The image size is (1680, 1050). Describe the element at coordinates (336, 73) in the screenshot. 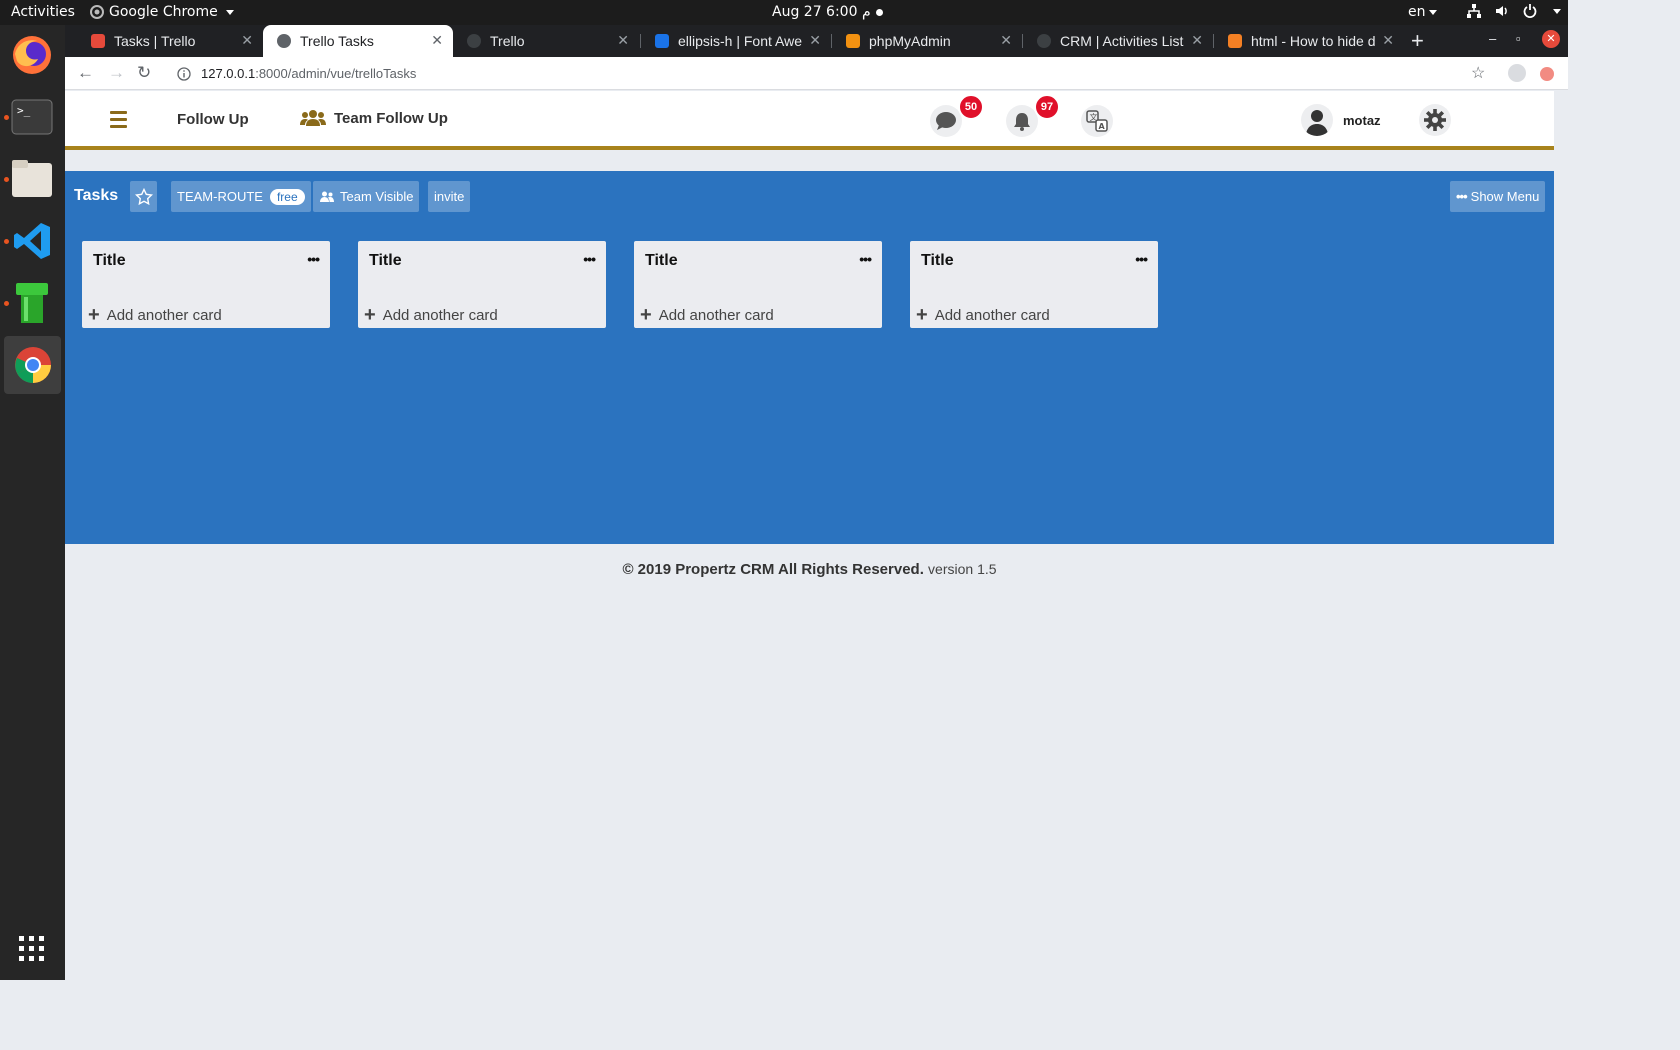

I see `url-path: :8000/admin/vue/trelloTasks` at that location.